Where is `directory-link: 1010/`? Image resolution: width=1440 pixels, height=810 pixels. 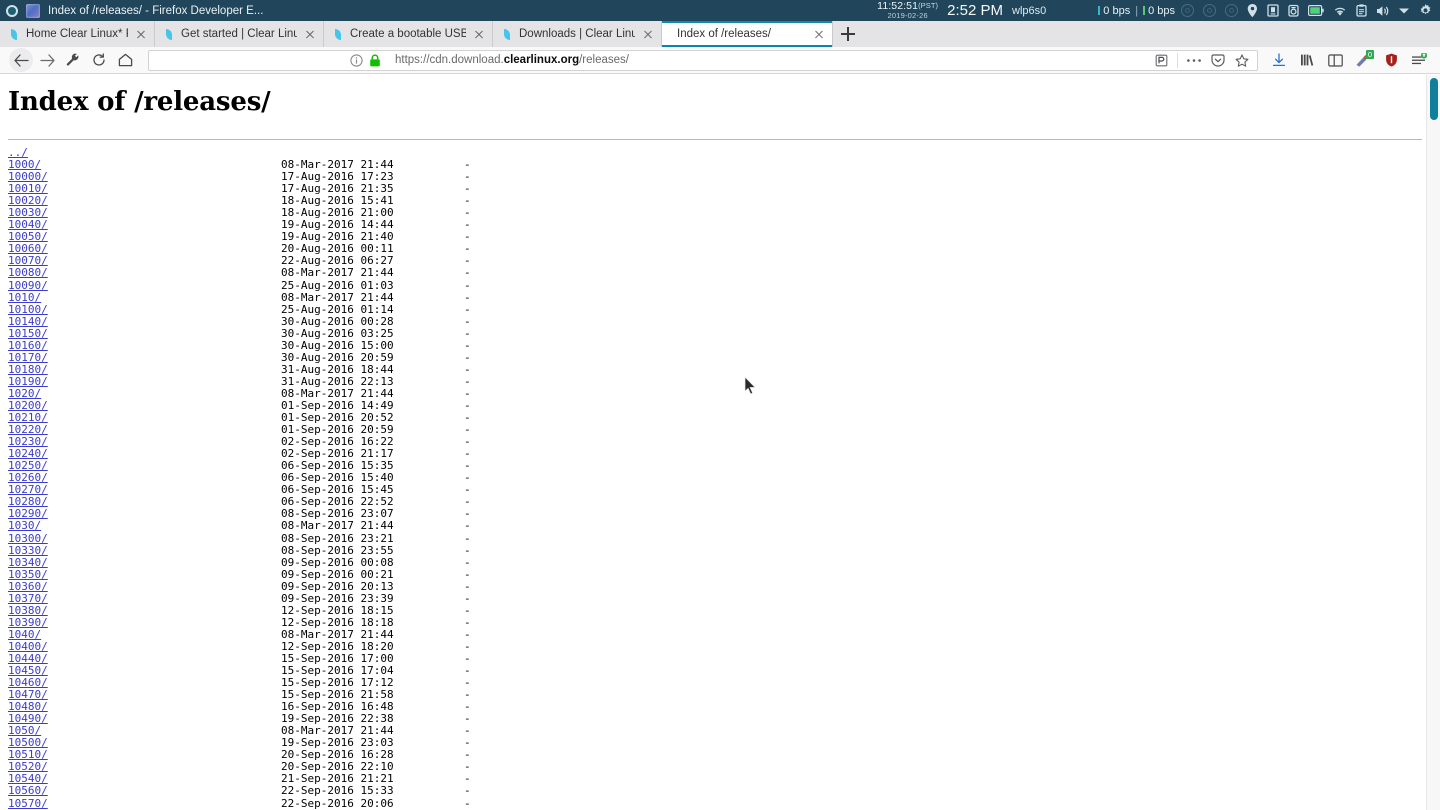 directory-link: 1010/ is located at coordinates (24, 297).